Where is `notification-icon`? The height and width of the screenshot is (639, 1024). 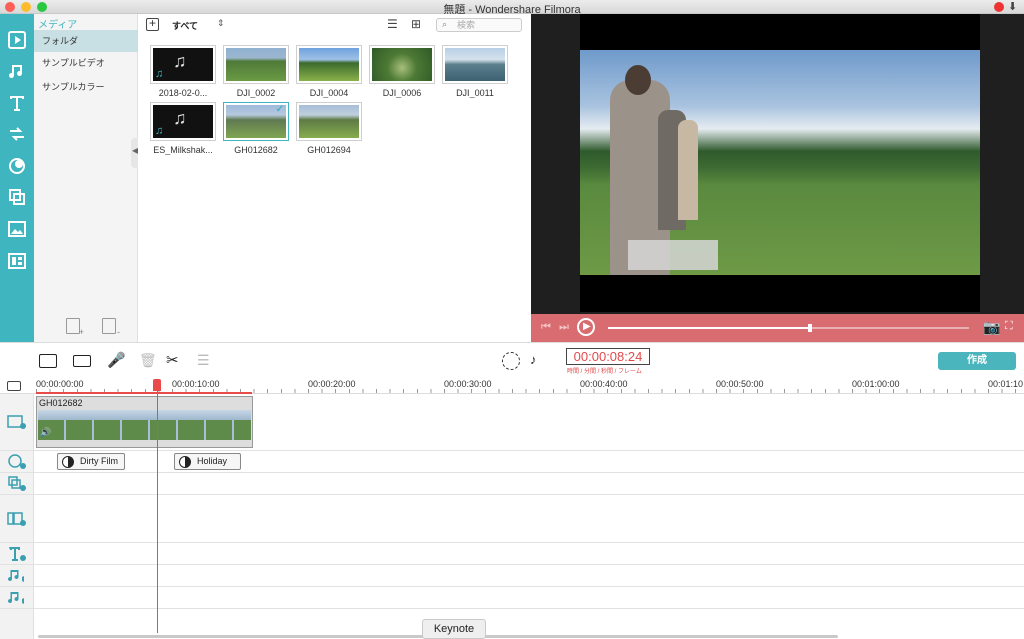
notification-icon is located at coordinates (999, 7).